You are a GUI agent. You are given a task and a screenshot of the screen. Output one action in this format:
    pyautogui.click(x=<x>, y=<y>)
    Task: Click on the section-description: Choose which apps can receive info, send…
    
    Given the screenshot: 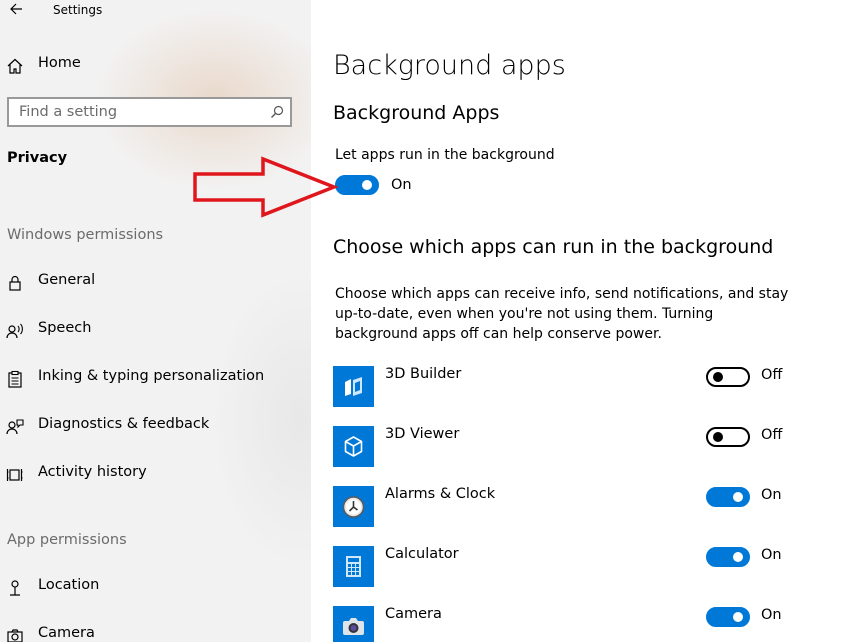 What is the action you would take?
    pyautogui.click(x=562, y=314)
    